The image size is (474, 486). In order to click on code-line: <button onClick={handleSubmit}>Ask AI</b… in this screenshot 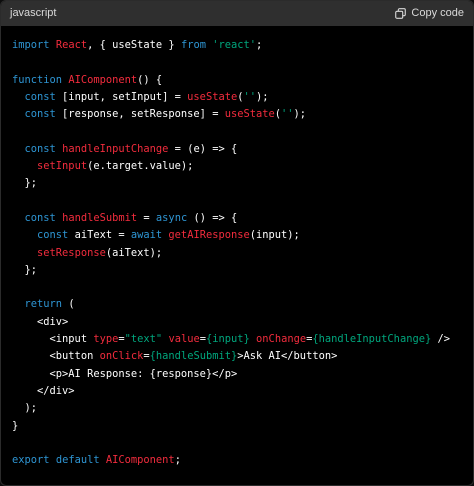, I will do `click(242, 356)`.